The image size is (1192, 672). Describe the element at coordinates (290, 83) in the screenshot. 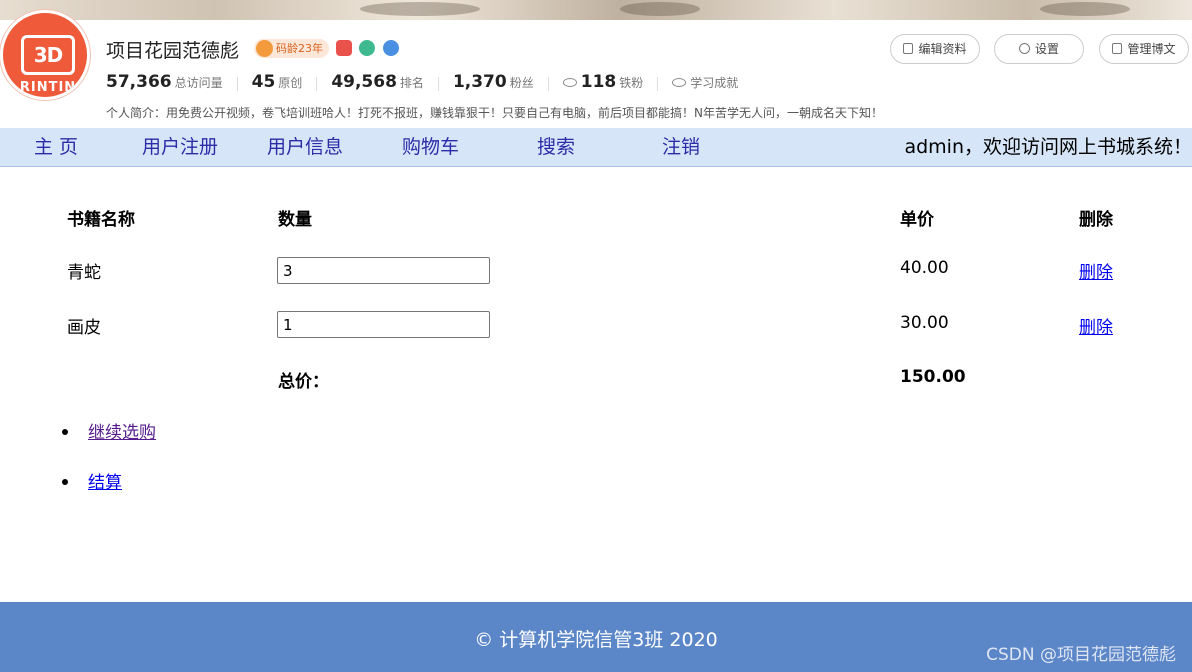

I see `stat-original-label: 原创` at that location.